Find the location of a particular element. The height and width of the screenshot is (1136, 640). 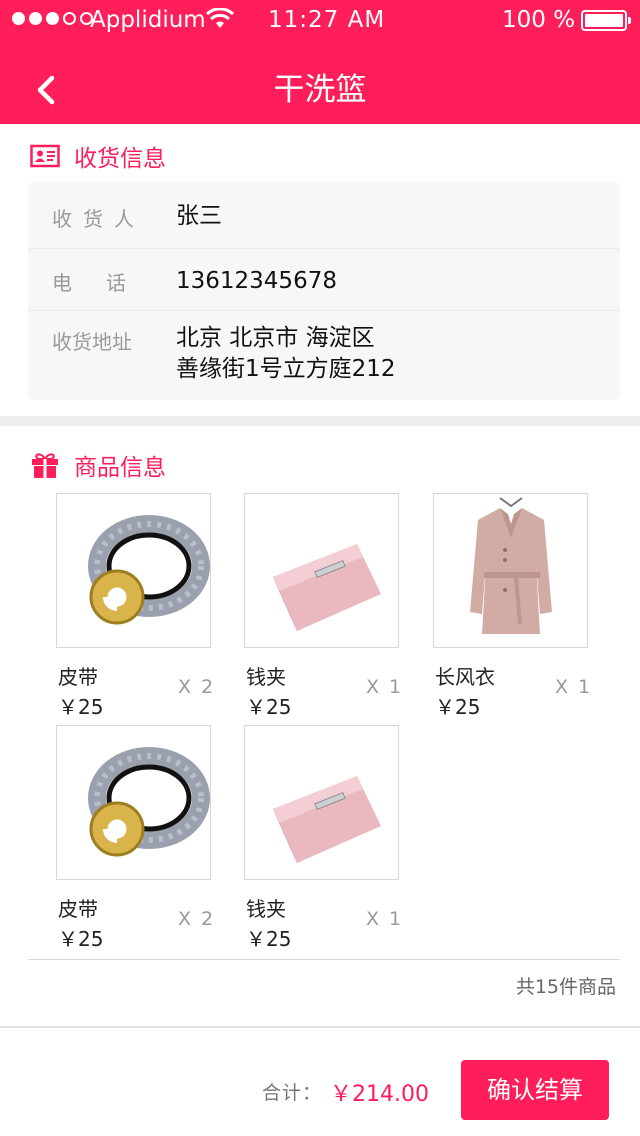

section-divider is located at coordinates (320, 421).